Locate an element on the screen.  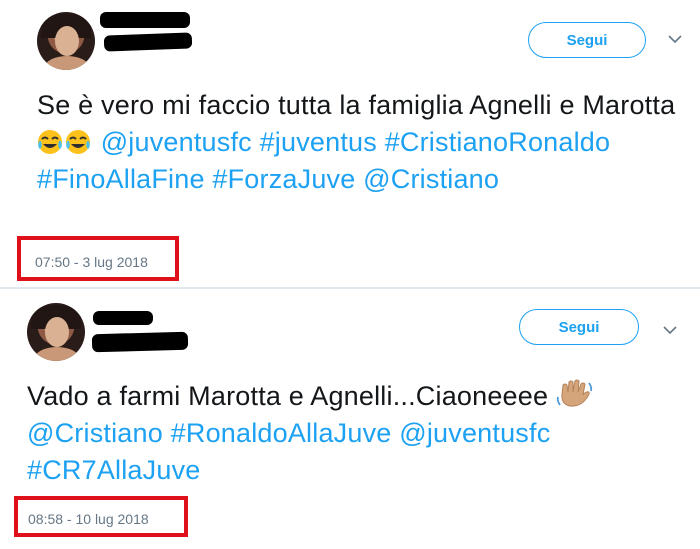
hashtag-link: #juventus is located at coordinates (318, 142).